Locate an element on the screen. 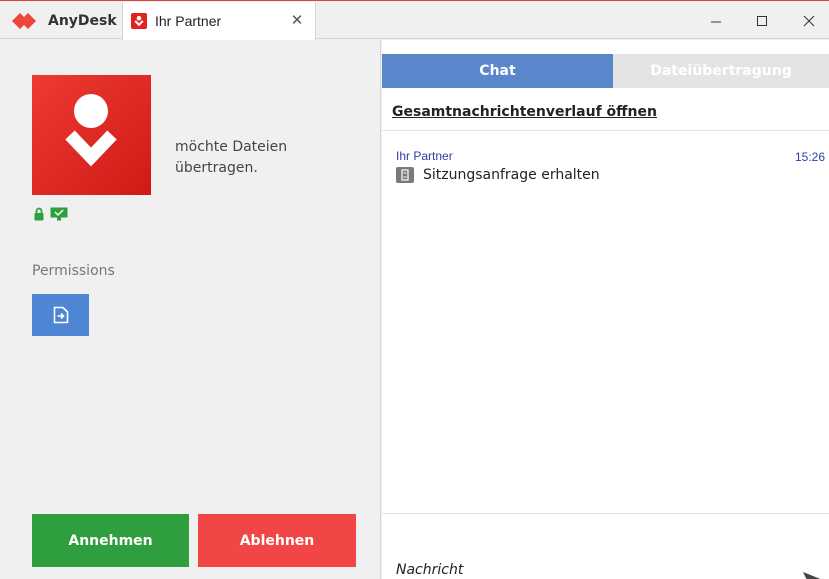 The image size is (829, 579). partner-icon is located at coordinates (139, 21).